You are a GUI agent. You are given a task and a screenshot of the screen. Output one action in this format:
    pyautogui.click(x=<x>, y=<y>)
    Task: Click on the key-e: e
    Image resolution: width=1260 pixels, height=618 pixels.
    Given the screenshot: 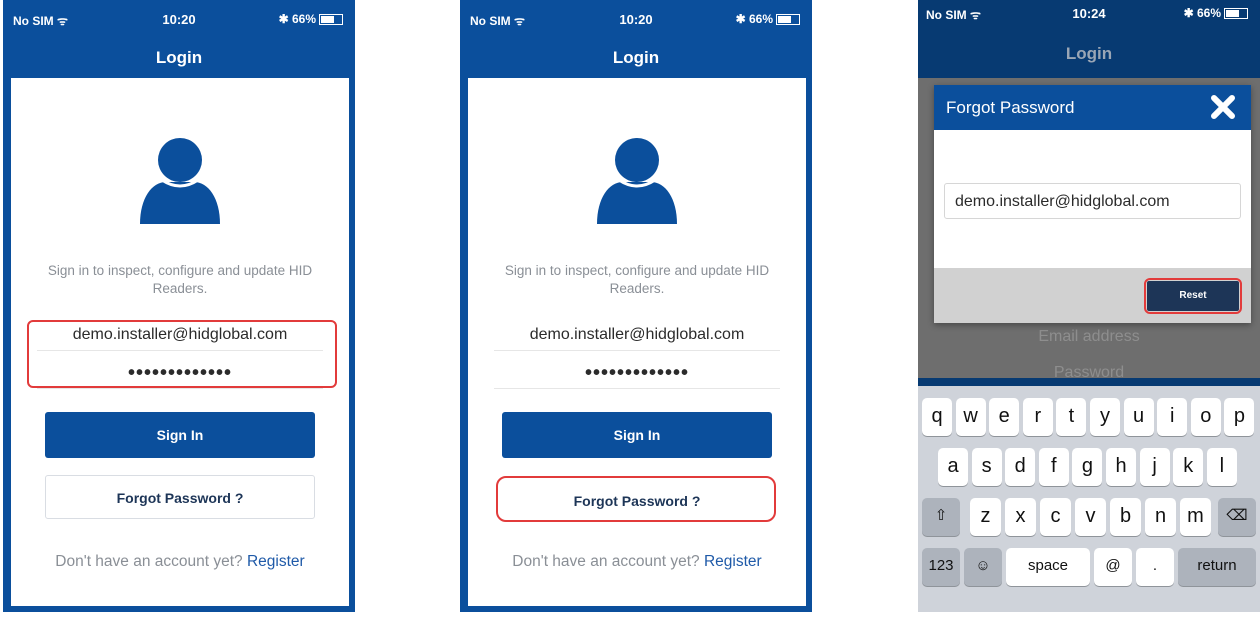 What is the action you would take?
    pyautogui.click(x=1004, y=417)
    